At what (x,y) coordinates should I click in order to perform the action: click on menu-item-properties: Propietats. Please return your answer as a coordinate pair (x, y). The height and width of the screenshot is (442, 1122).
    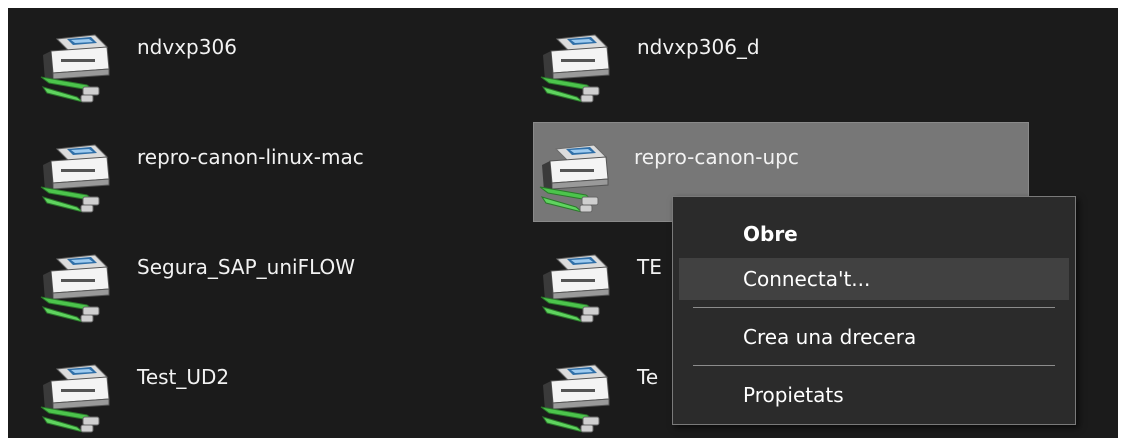
    Looking at the image, I should click on (874, 395).